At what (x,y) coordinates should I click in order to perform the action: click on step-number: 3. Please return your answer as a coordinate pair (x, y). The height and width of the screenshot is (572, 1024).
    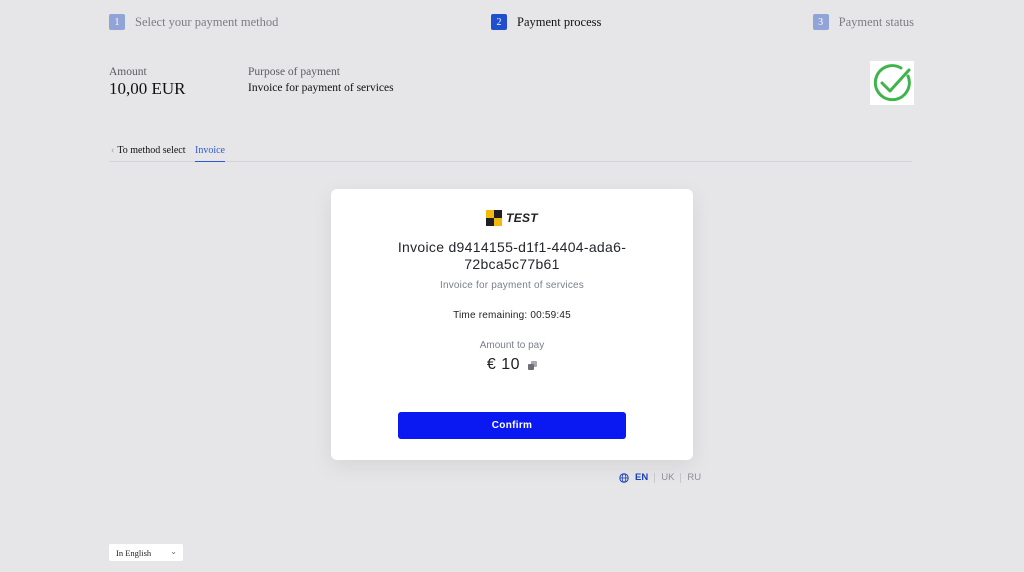
    Looking at the image, I should click on (820, 22).